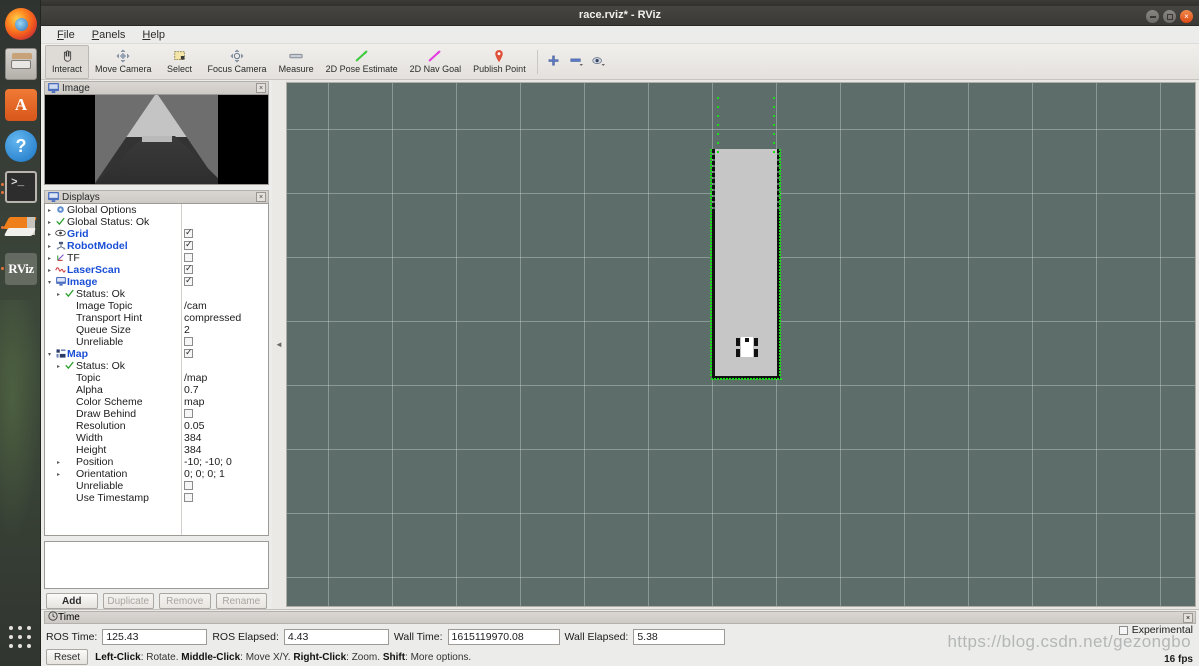 This screenshot has height=666, width=1199. I want to click on display-row-value: 2, so click(224, 330).